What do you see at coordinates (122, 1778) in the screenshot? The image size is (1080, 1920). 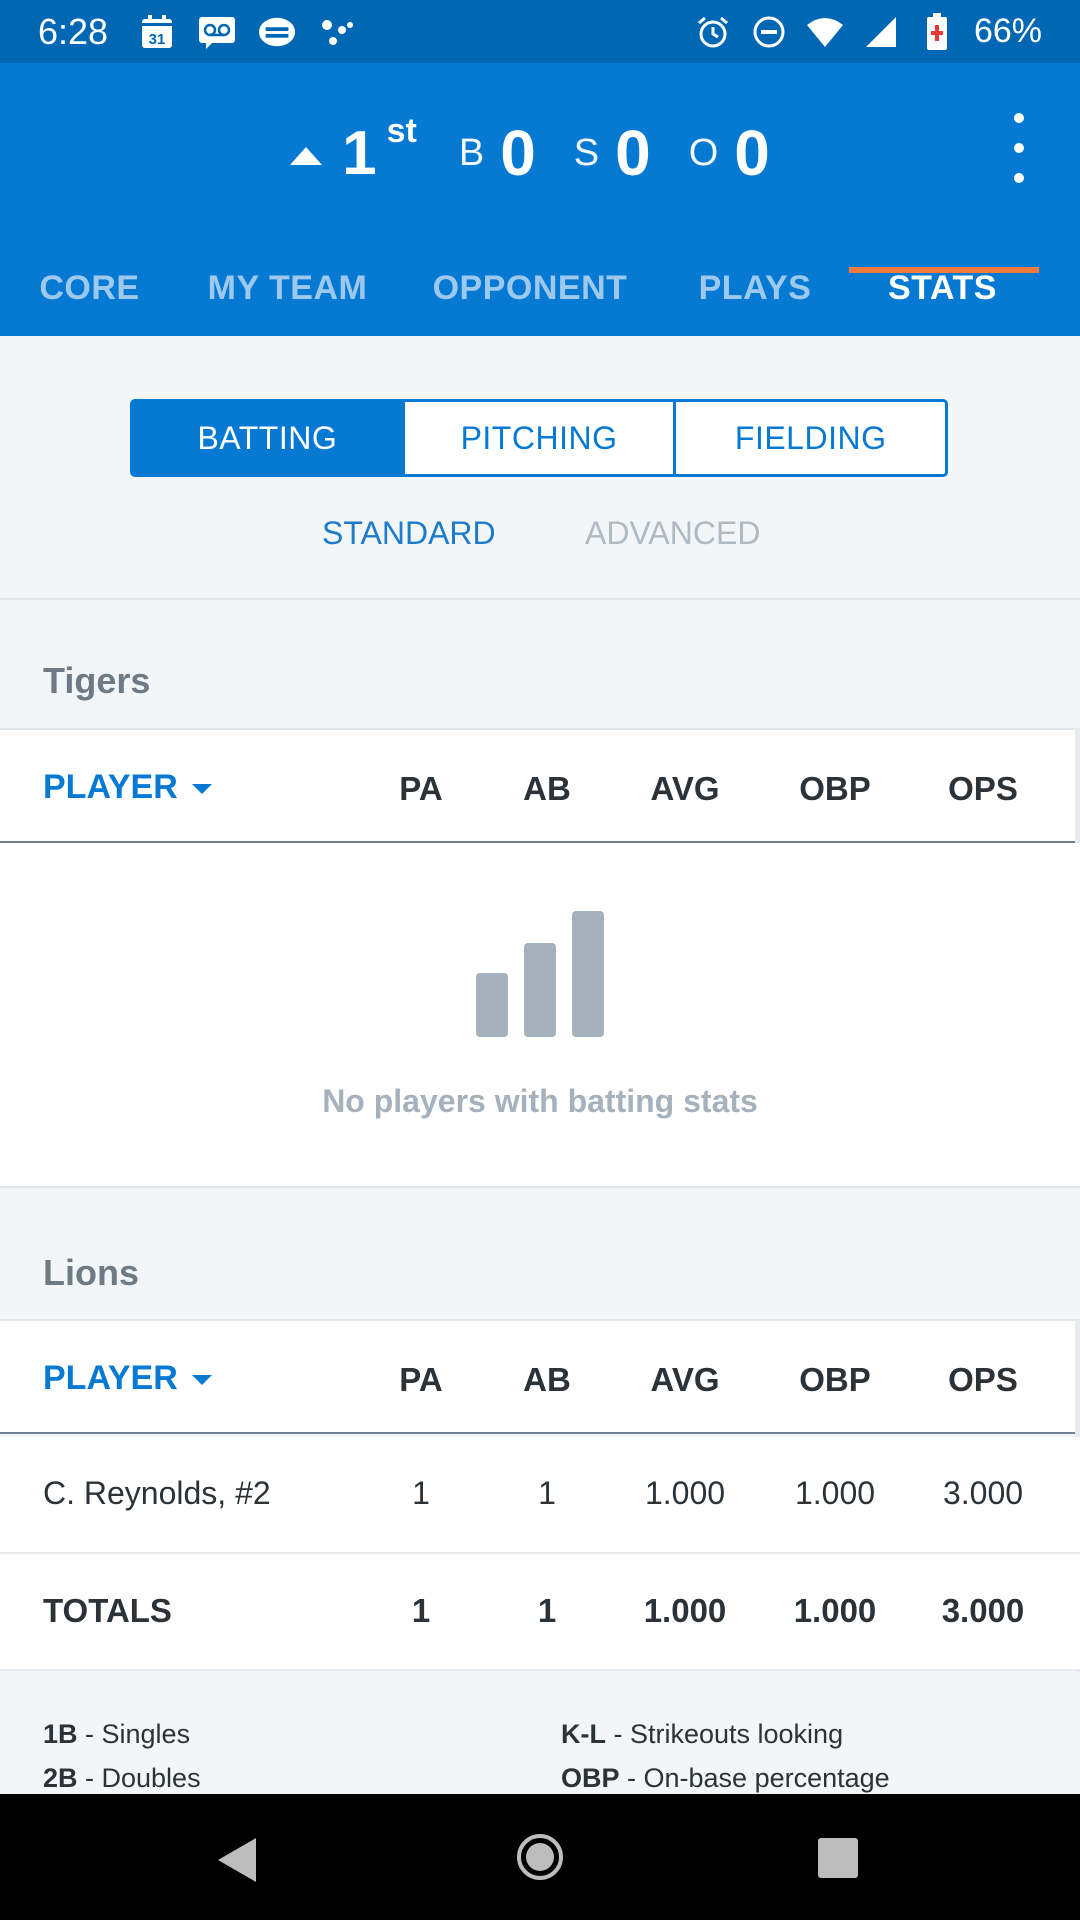 I see `legend-item: 2B - Doubles` at bounding box center [122, 1778].